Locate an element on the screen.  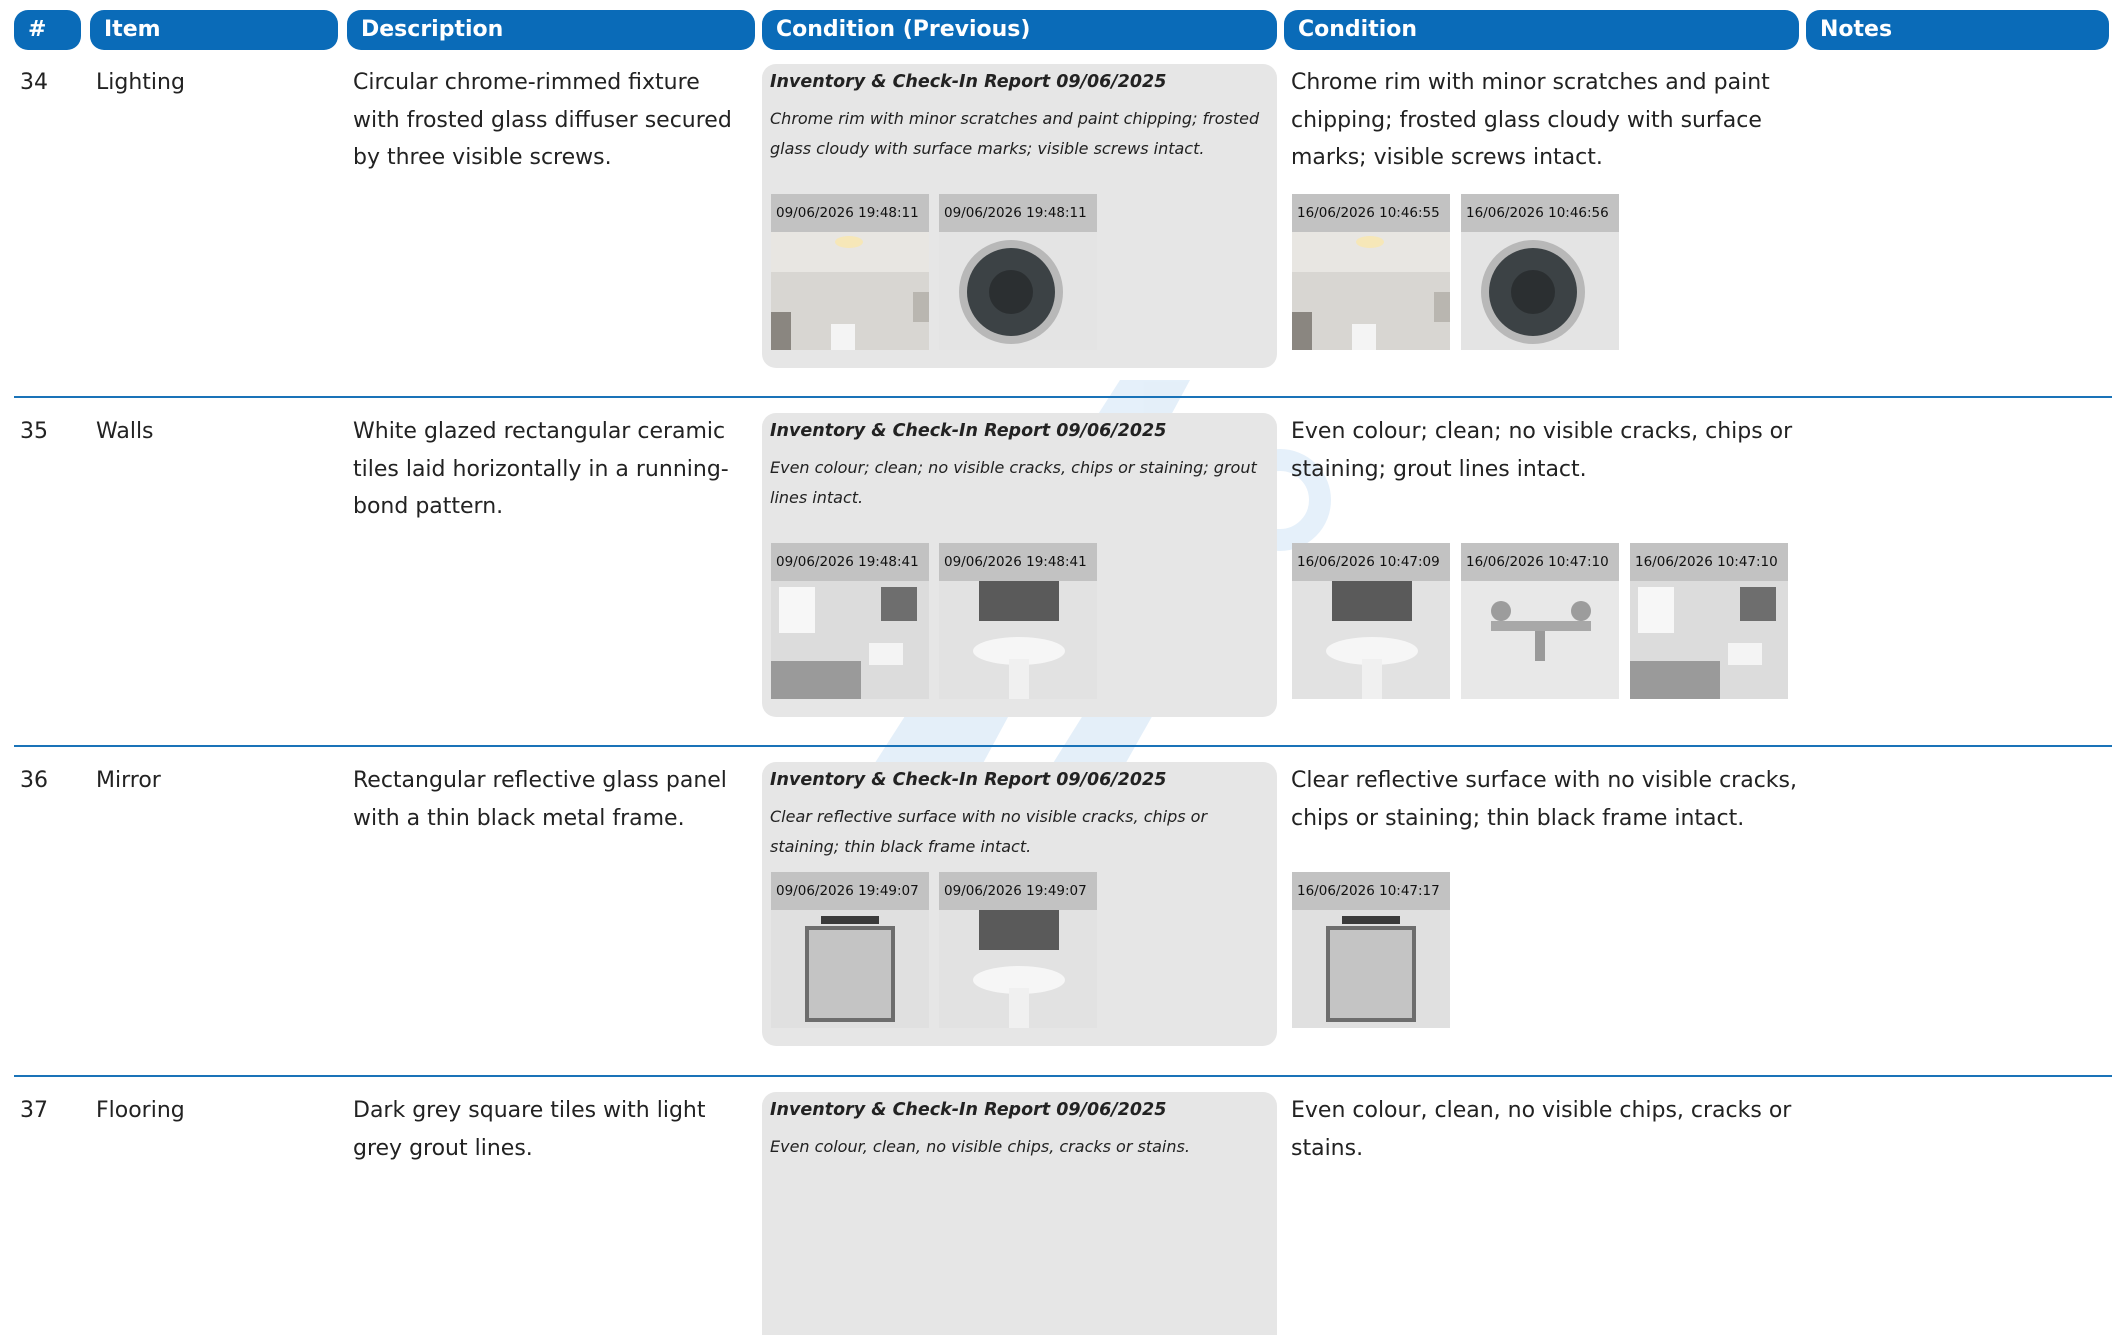
photo-thumbnail: 16/06/2026 10:47:09 is located at coordinates (1371, 621).